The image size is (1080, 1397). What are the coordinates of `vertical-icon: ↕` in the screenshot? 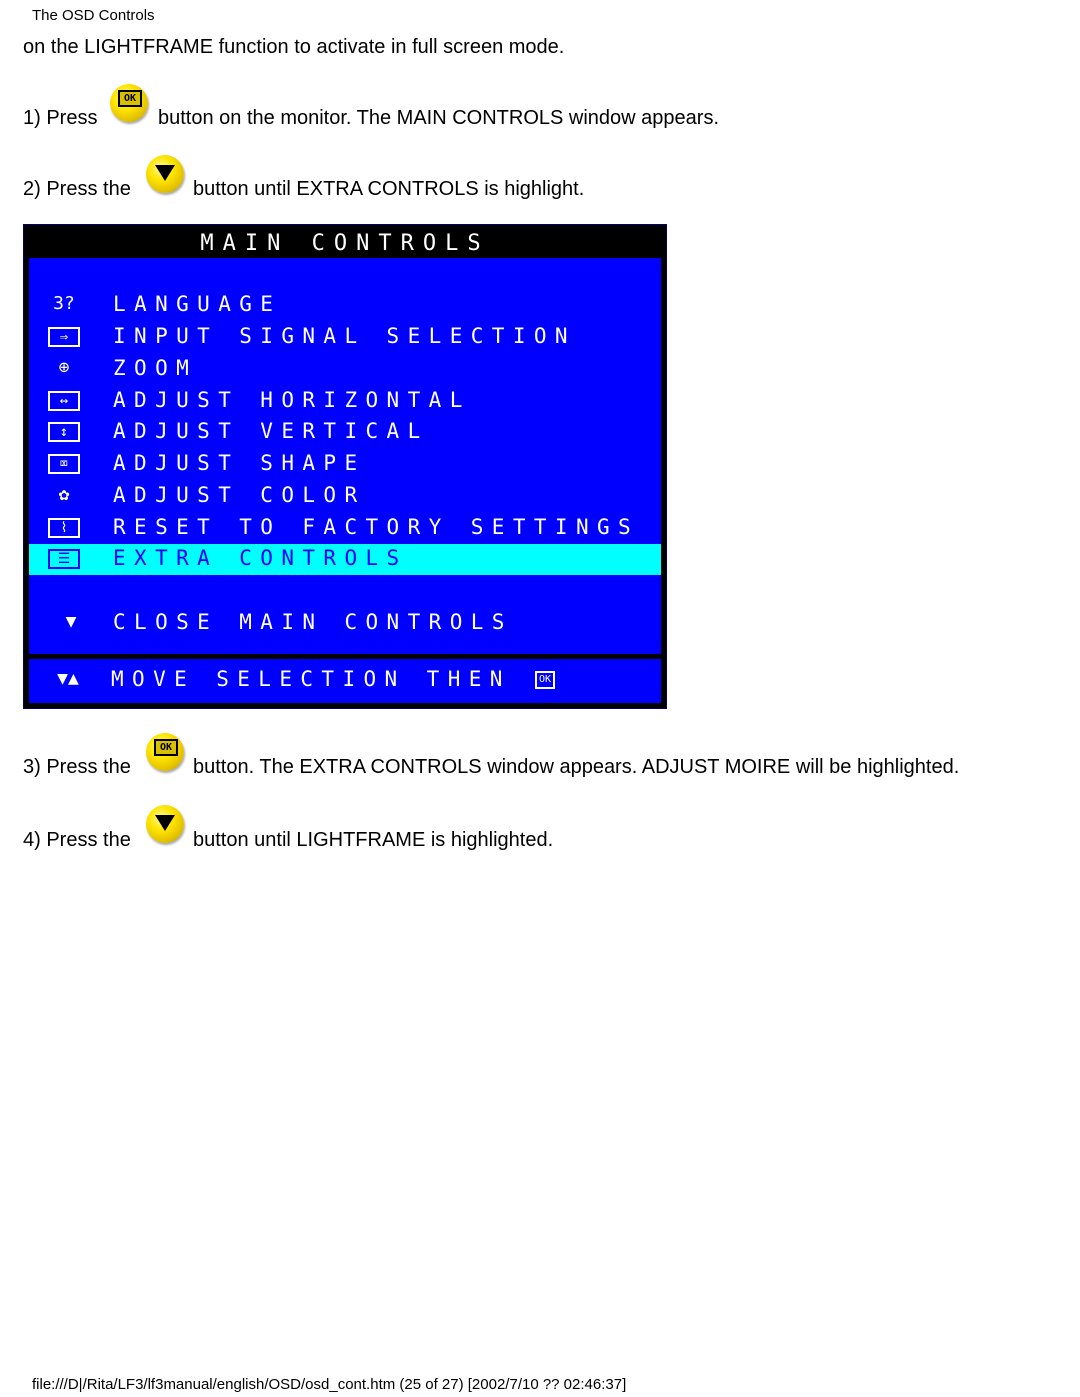 It's located at (64, 431).